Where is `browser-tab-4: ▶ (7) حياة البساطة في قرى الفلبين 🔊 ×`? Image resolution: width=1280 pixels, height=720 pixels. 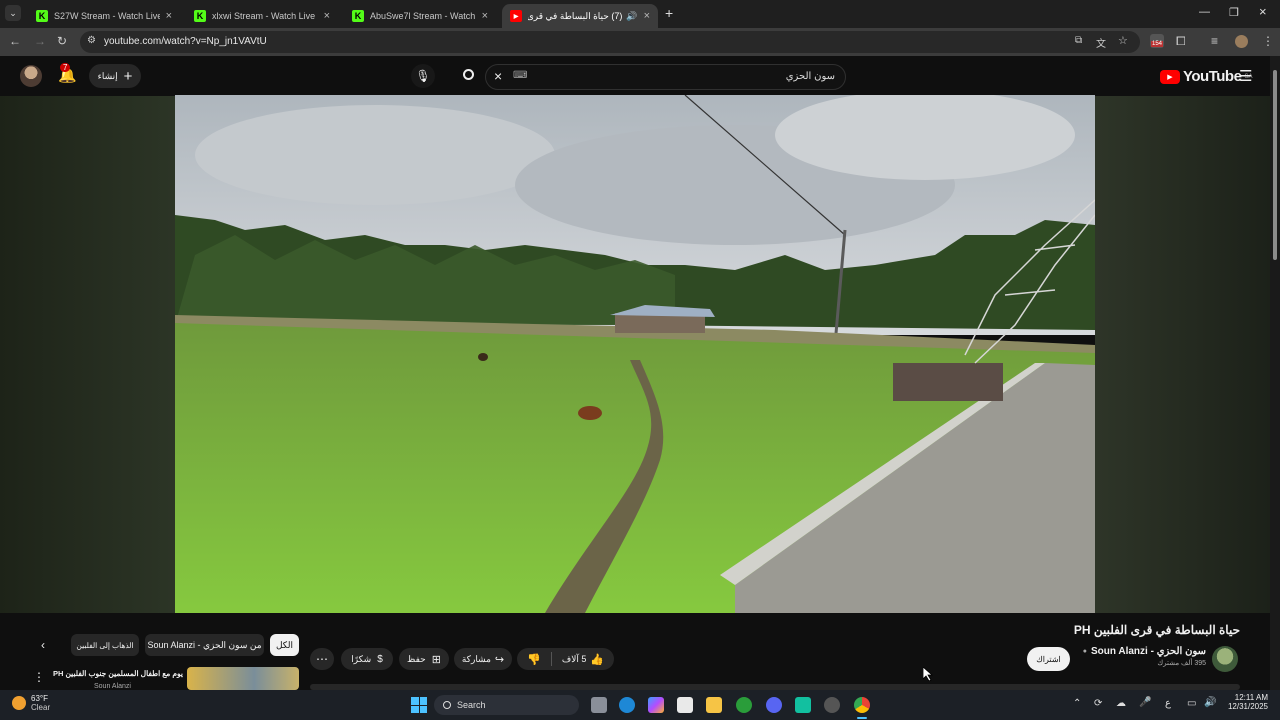 browser-tab-4: ▶ (7) حياة البساطة في قرى الفلبين 🔊 × is located at coordinates (580, 16).